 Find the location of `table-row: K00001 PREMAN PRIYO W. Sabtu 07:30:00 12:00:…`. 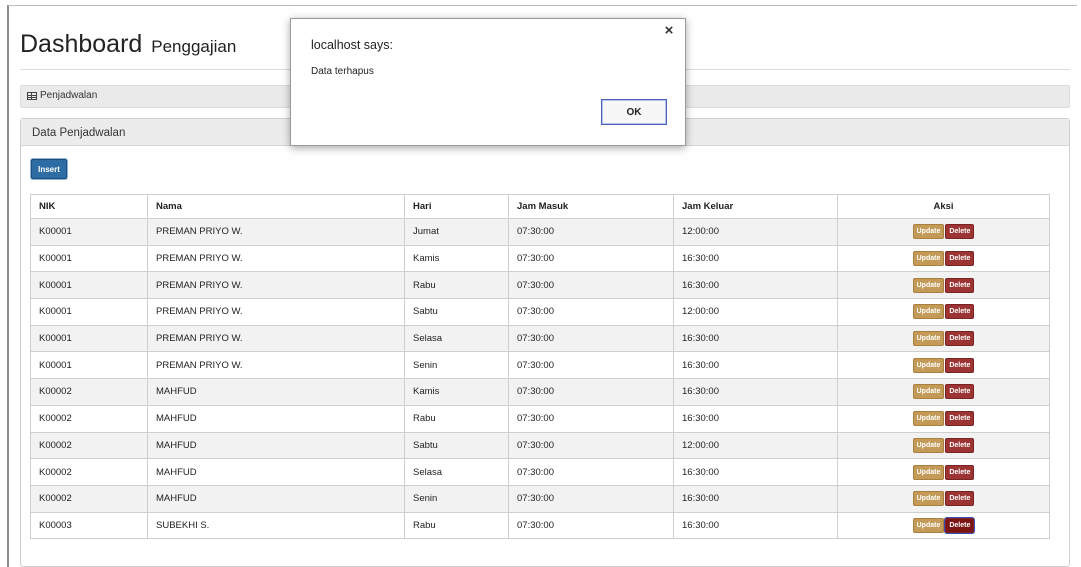

table-row: K00001 PREMAN PRIYO W. Sabtu 07:30:00 12:00:… is located at coordinates (540, 312).